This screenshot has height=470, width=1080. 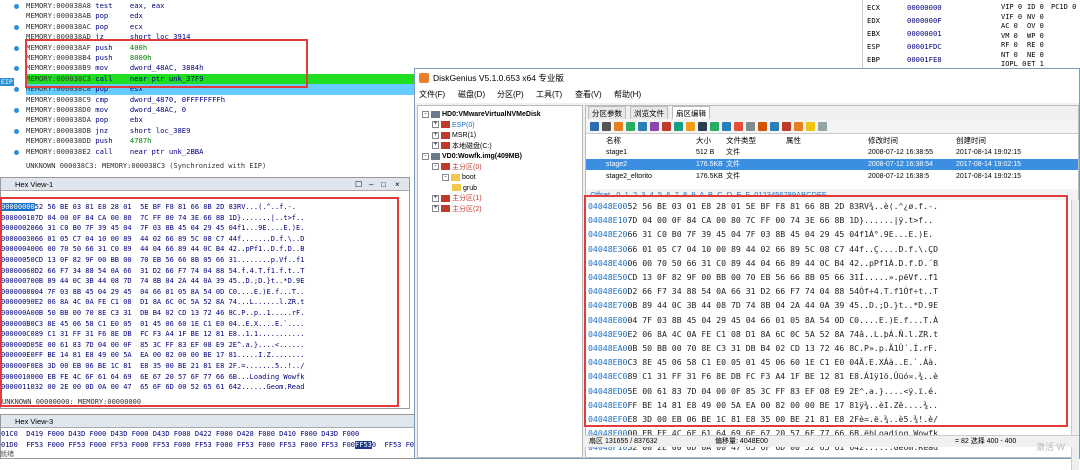 What do you see at coordinates (110, 26) in the screenshot?
I see `disasm-mnemonic: pop` at bounding box center [110, 26].